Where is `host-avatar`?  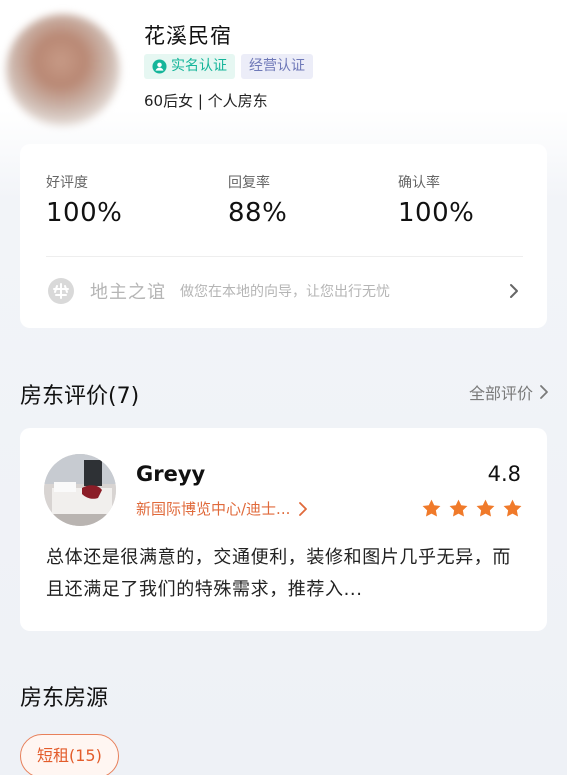 host-avatar is located at coordinates (63, 70).